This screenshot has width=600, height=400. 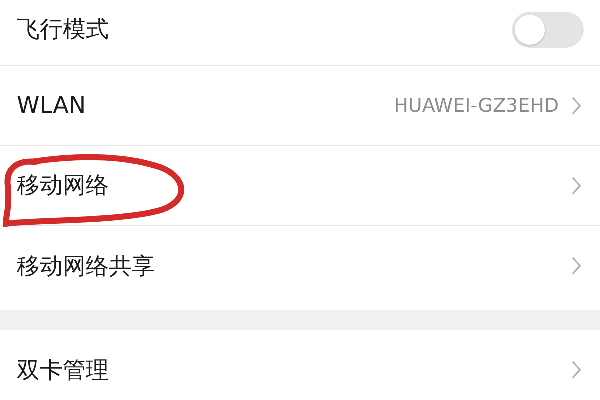 What do you see at coordinates (476, 105) in the screenshot?
I see `setting-value: HUAWEI-GZ3EHD` at bounding box center [476, 105].